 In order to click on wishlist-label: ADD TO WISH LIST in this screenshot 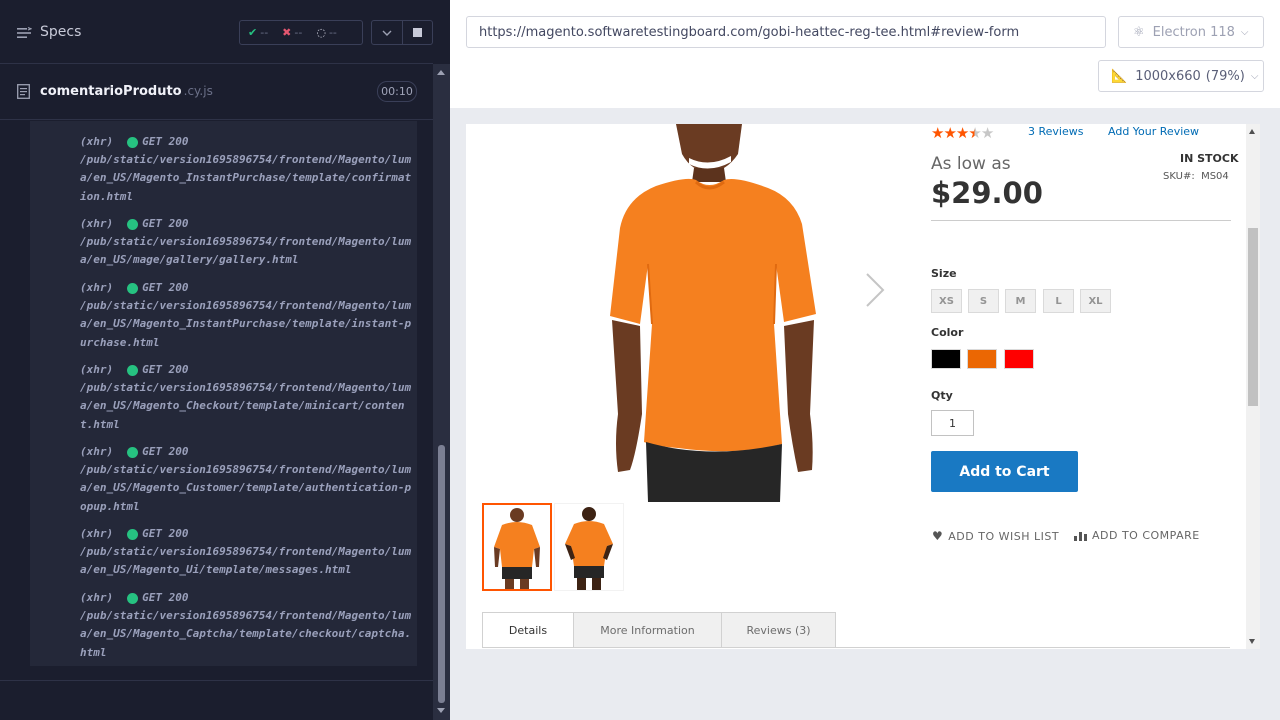, I will do `click(1004, 536)`.